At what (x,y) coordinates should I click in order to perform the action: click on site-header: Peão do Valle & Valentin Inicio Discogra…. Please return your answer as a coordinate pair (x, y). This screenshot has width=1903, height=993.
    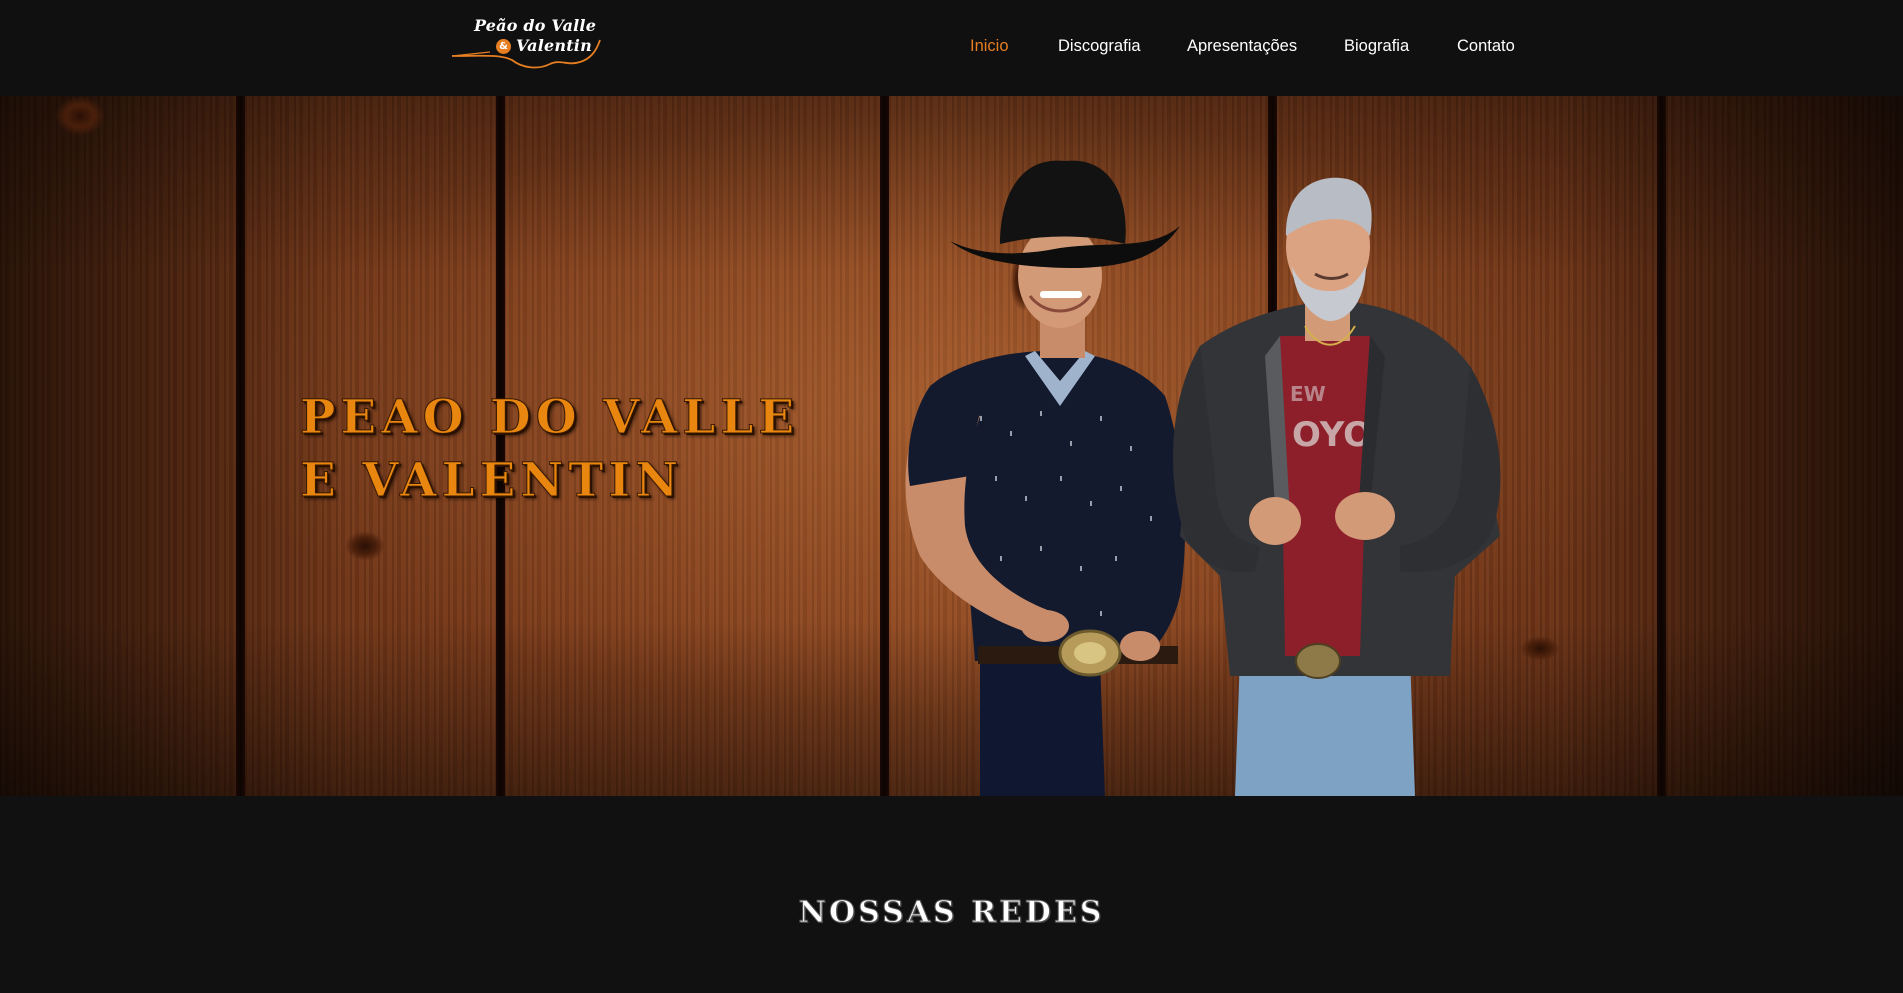
    Looking at the image, I should click on (951, 48).